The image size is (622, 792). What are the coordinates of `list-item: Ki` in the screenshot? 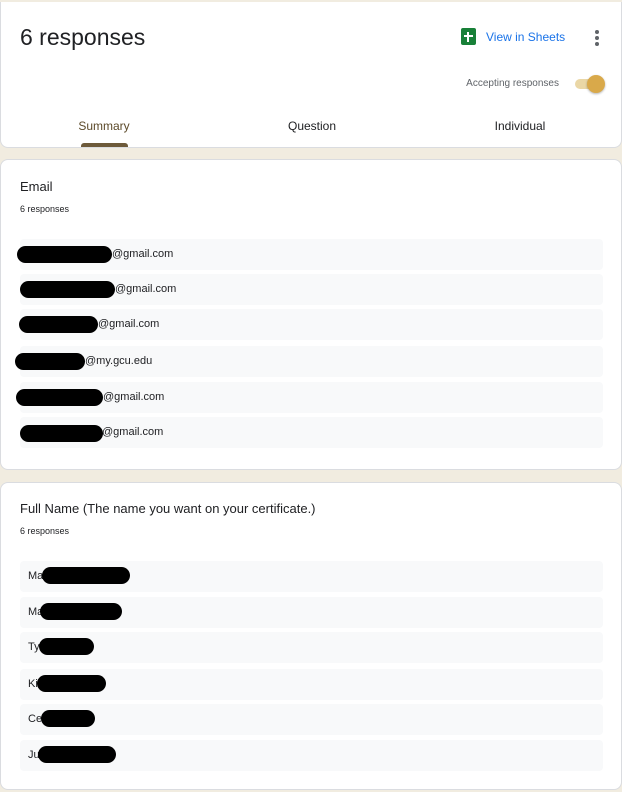 It's located at (311, 684).